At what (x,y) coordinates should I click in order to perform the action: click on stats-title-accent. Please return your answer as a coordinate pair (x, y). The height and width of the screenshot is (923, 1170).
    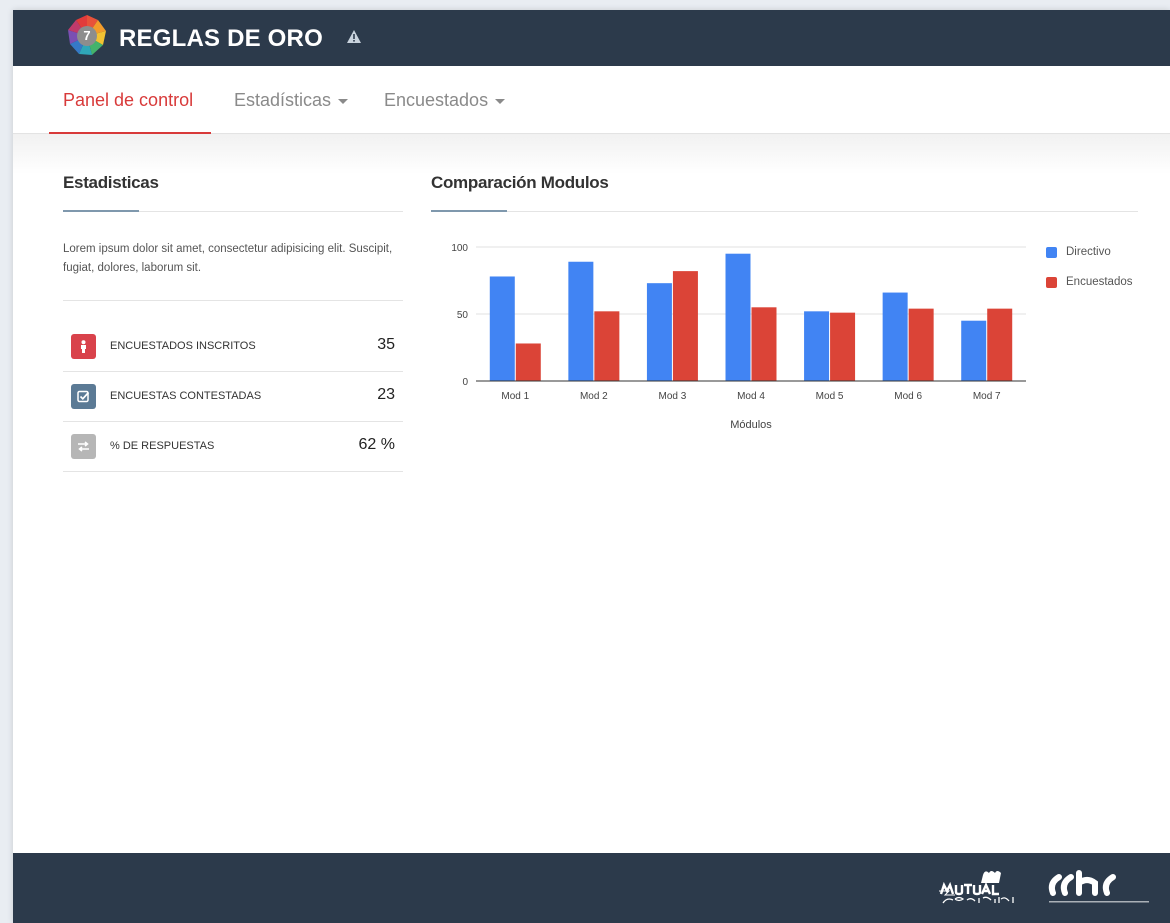
    Looking at the image, I should click on (101, 211).